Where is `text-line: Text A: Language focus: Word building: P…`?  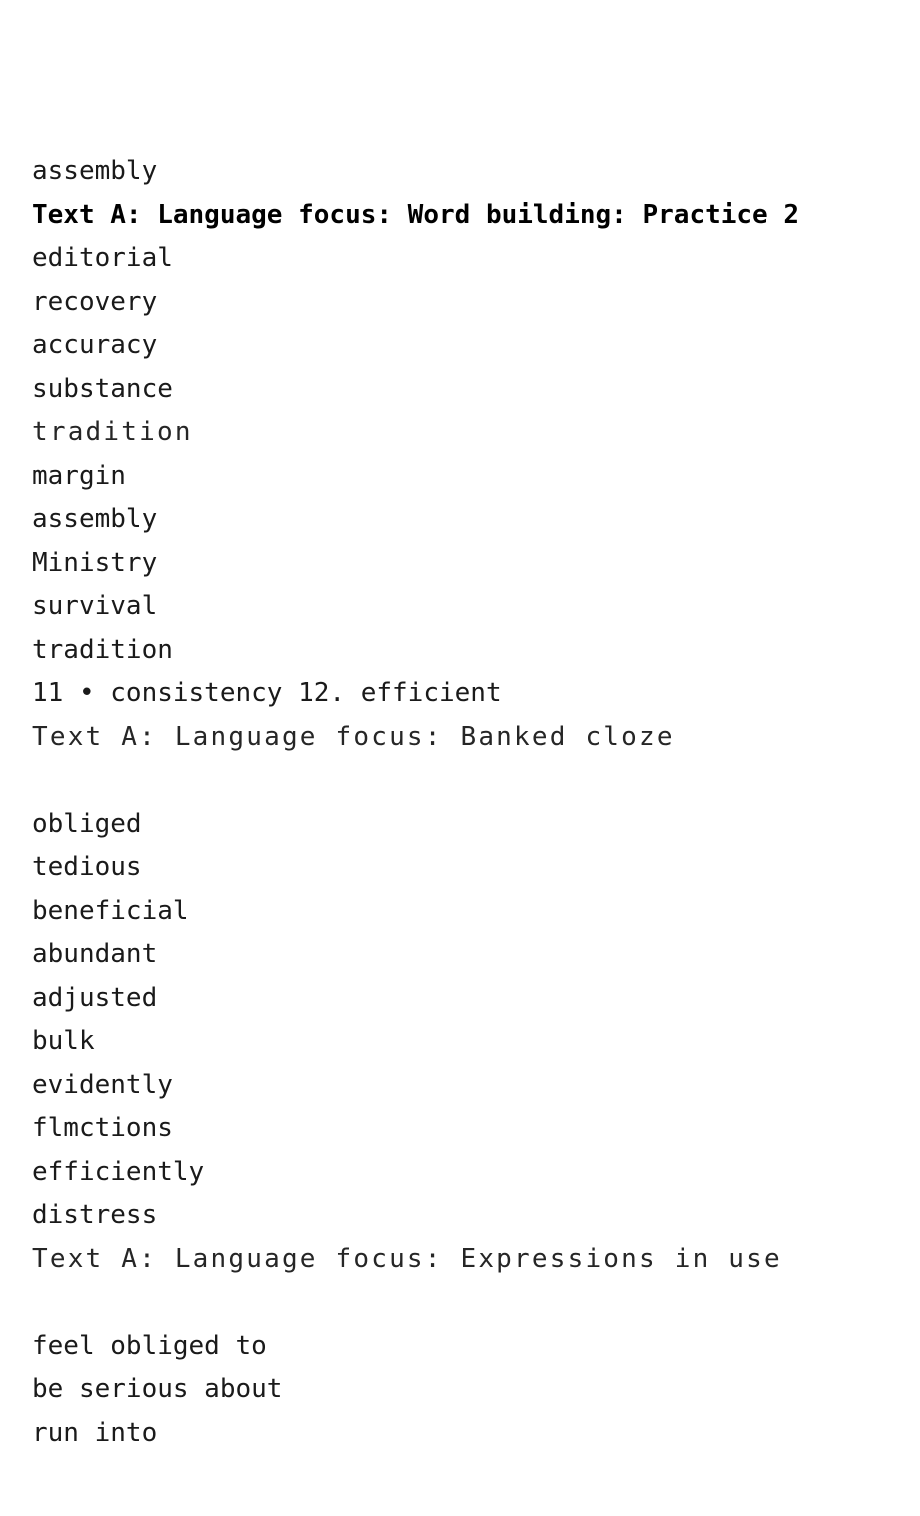
text-line: Text A: Language focus: Word building: P… is located at coordinates (416, 214).